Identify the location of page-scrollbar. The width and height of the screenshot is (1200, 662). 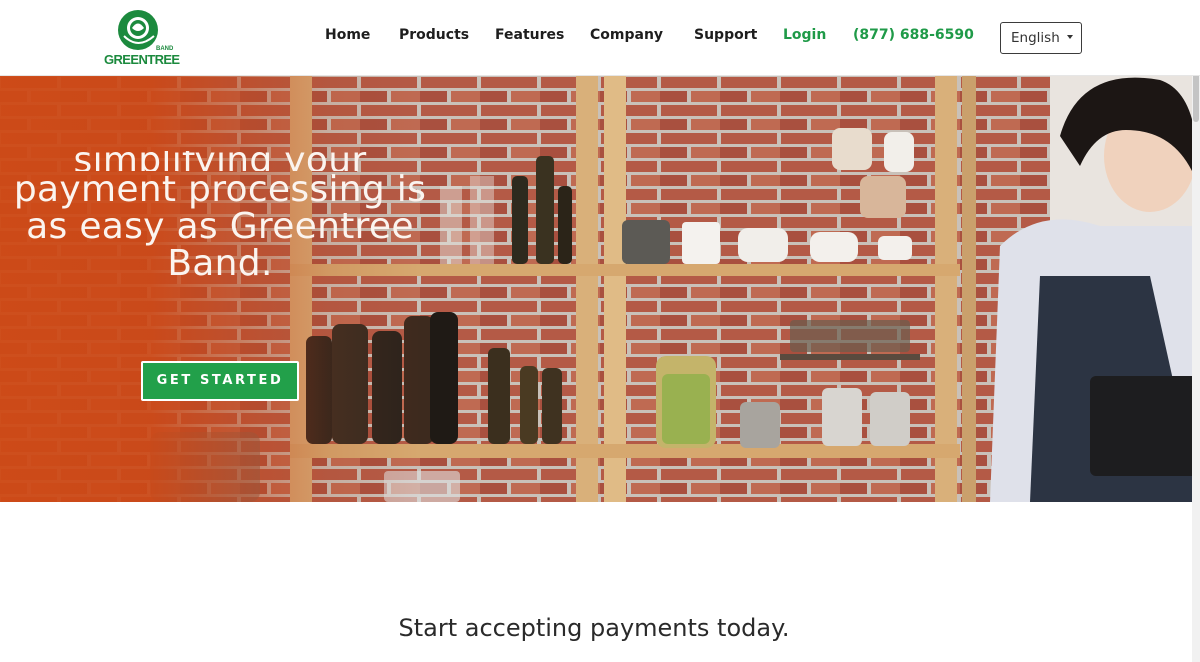
(1196, 331).